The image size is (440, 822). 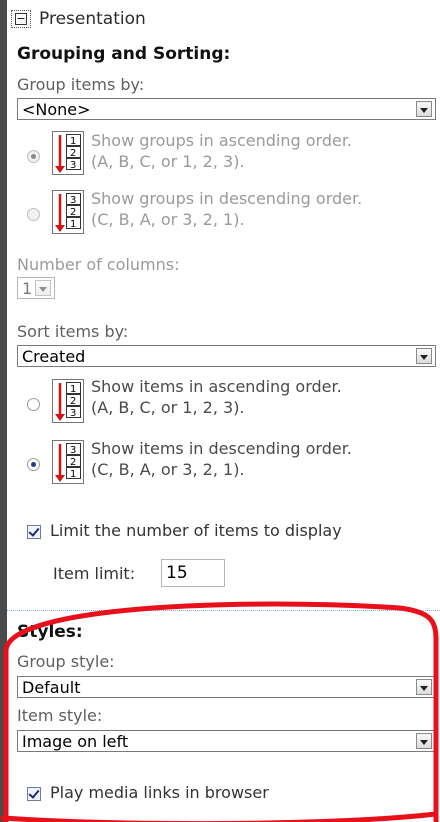 What do you see at coordinates (226, 741) in the screenshot?
I see `item-style-select: Image on left` at bounding box center [226, 741].